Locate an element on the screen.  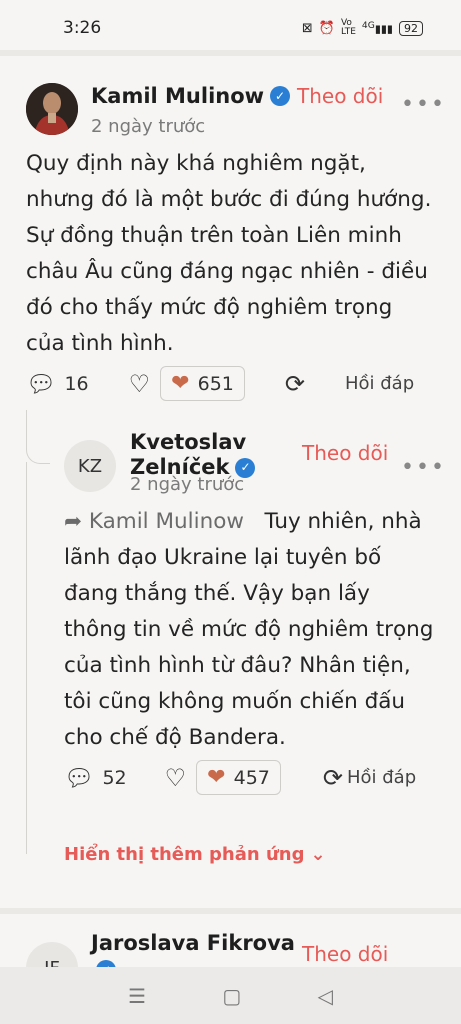
menu-icon: ☰ is located at coordinates (137, 996).